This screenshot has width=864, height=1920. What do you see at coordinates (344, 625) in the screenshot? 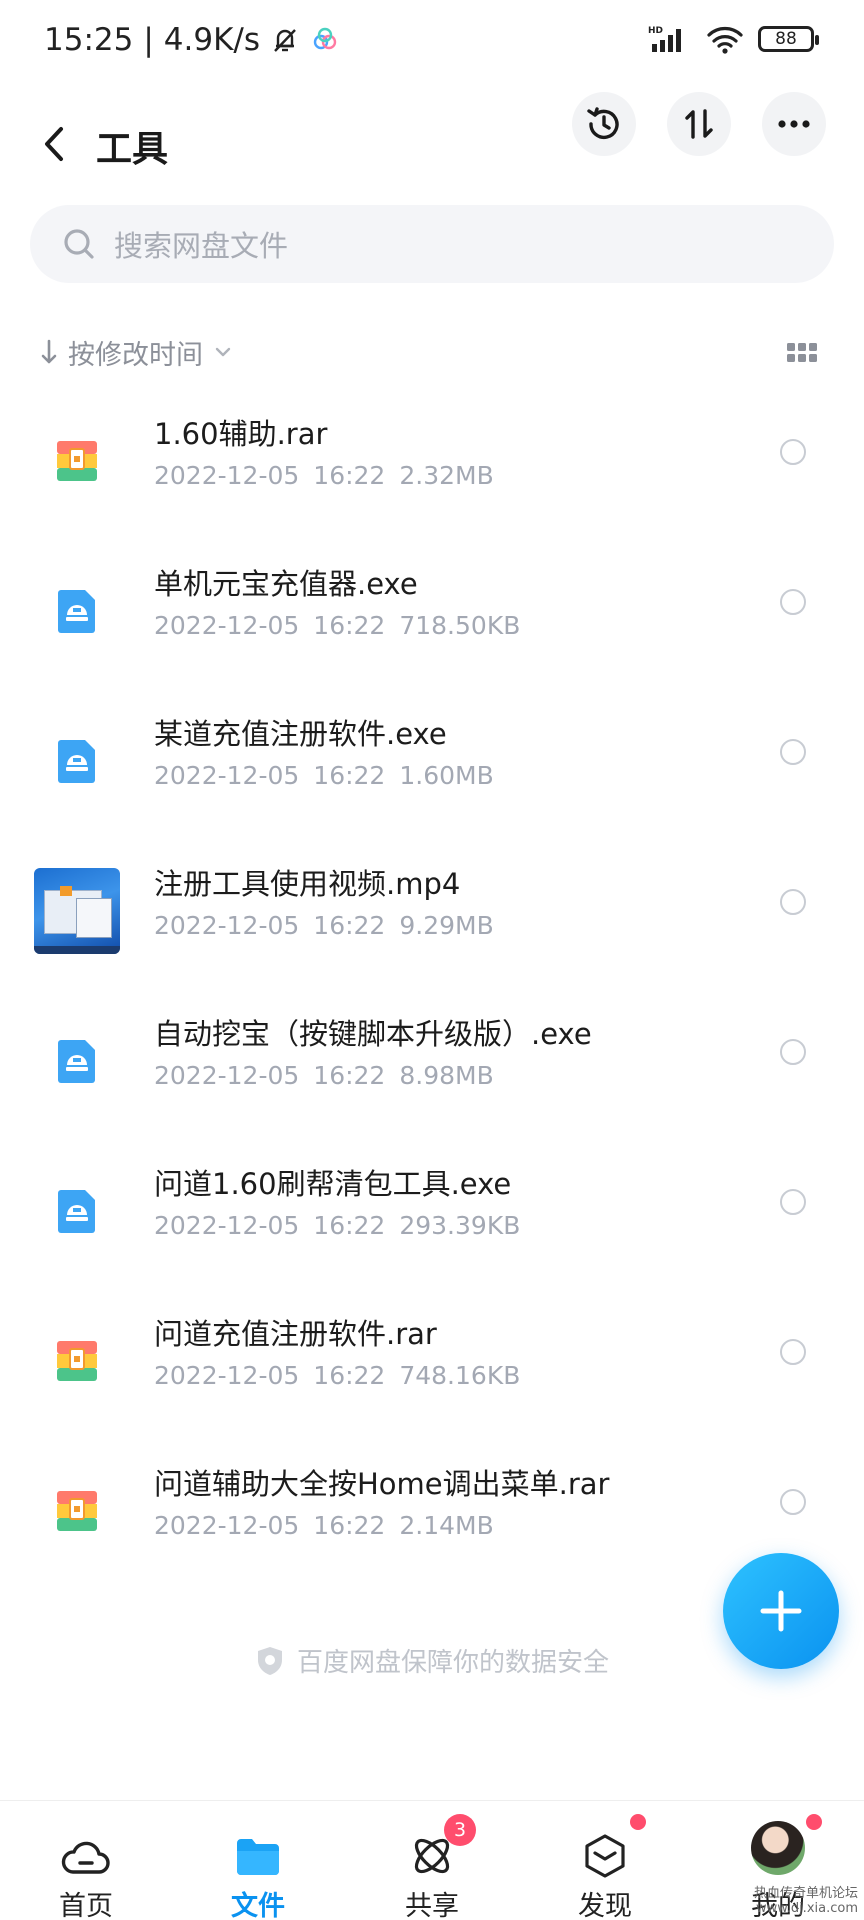
I see `file-meta: 2022-12-05 16:22 718.50KB` at bounding box center [344, 625].